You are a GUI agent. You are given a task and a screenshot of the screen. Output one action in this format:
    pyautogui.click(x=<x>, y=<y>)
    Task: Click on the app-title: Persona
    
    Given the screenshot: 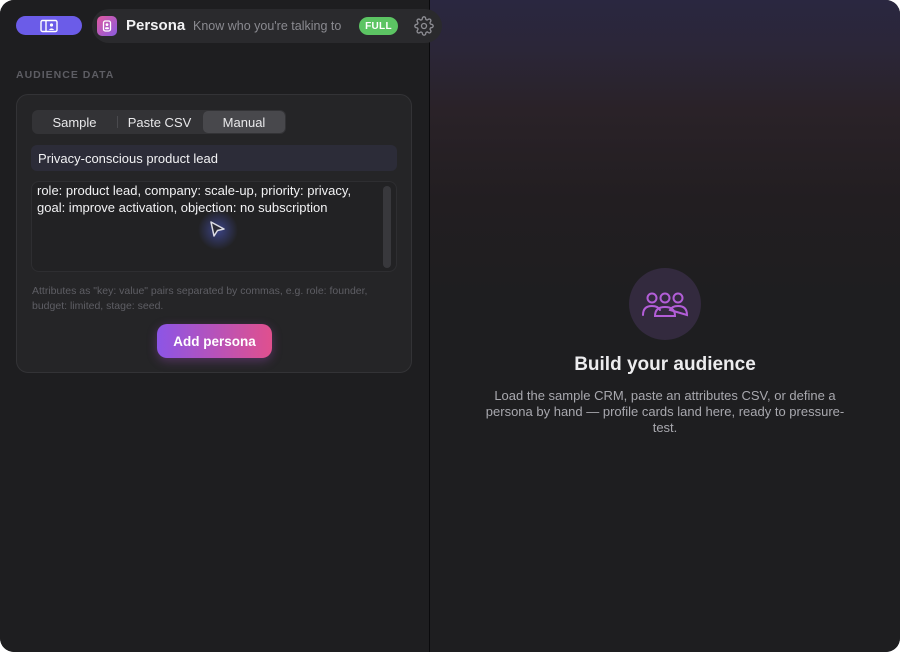 What is the action you would take?
    pyautogui.click(x=156, y=25)
    